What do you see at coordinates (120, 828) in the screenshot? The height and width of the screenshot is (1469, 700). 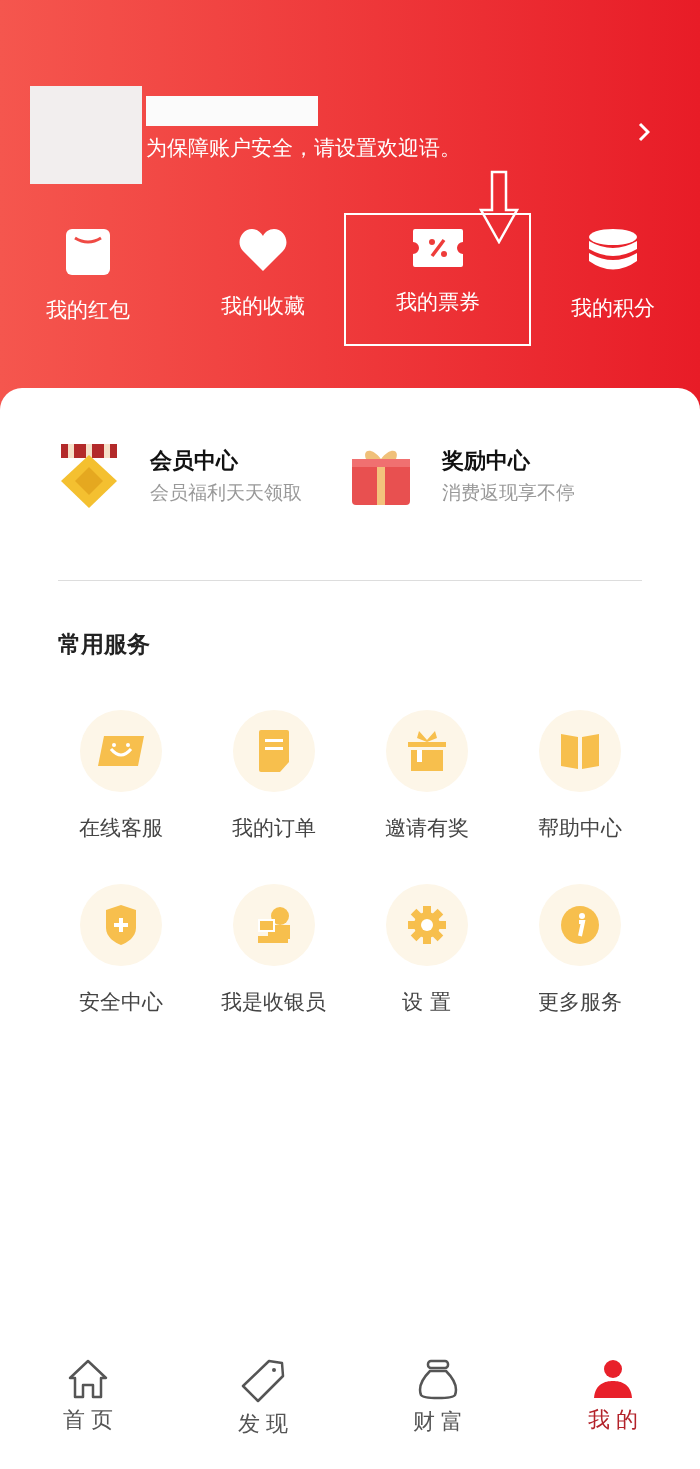 I see `service-label: 在线客服` at bounding box center [120, 828].